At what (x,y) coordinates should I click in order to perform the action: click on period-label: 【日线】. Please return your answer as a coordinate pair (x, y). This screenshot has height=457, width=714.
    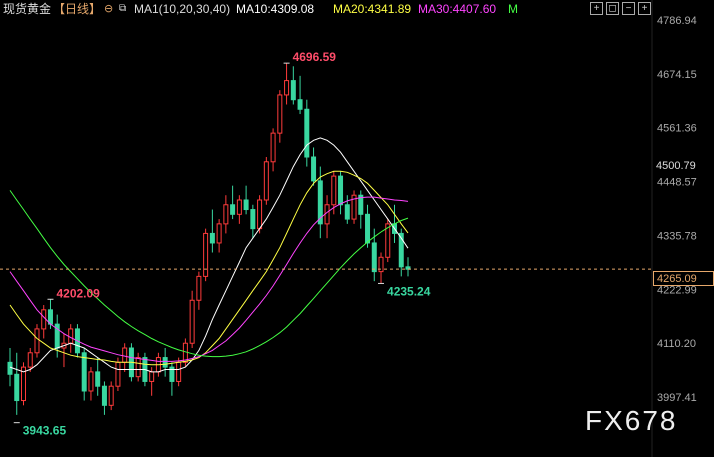
    Looking at the image, I should click on (77, 9).